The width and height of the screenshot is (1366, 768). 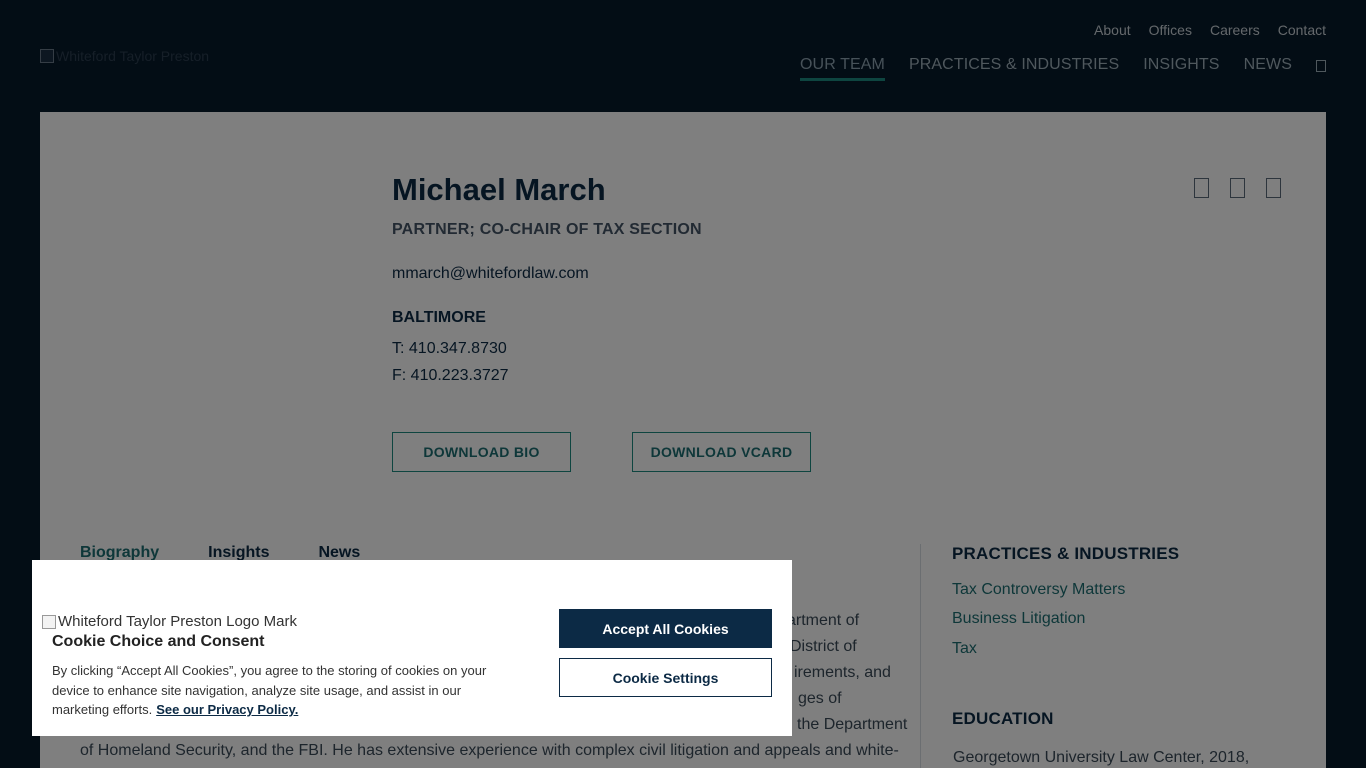 I want to click on broken-image-icon, so click(x=49, y=621).